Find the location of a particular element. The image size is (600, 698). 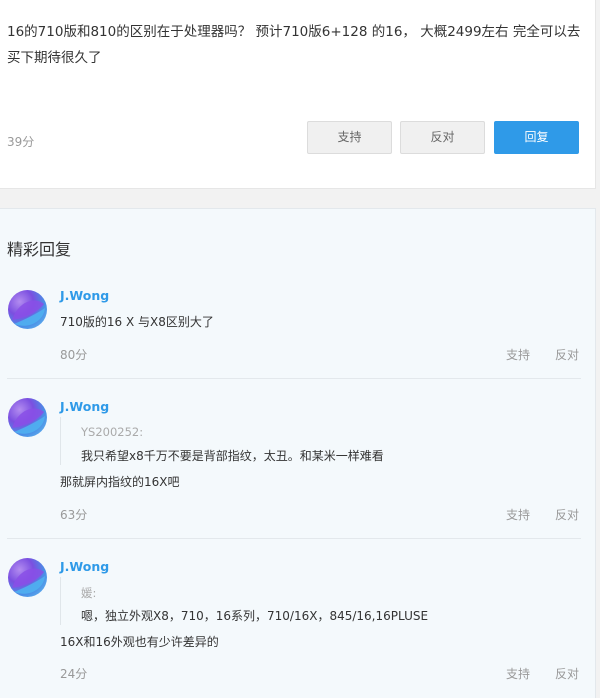

reply-score: 24分 is located at coordinates (74, 674).